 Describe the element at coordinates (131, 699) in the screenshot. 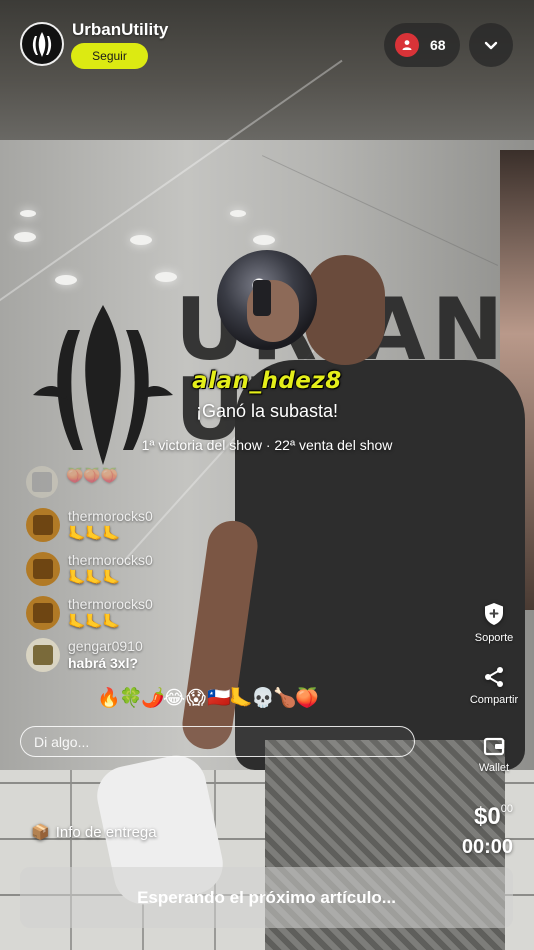

I see `emoji-reaction: 🍀` at that location.